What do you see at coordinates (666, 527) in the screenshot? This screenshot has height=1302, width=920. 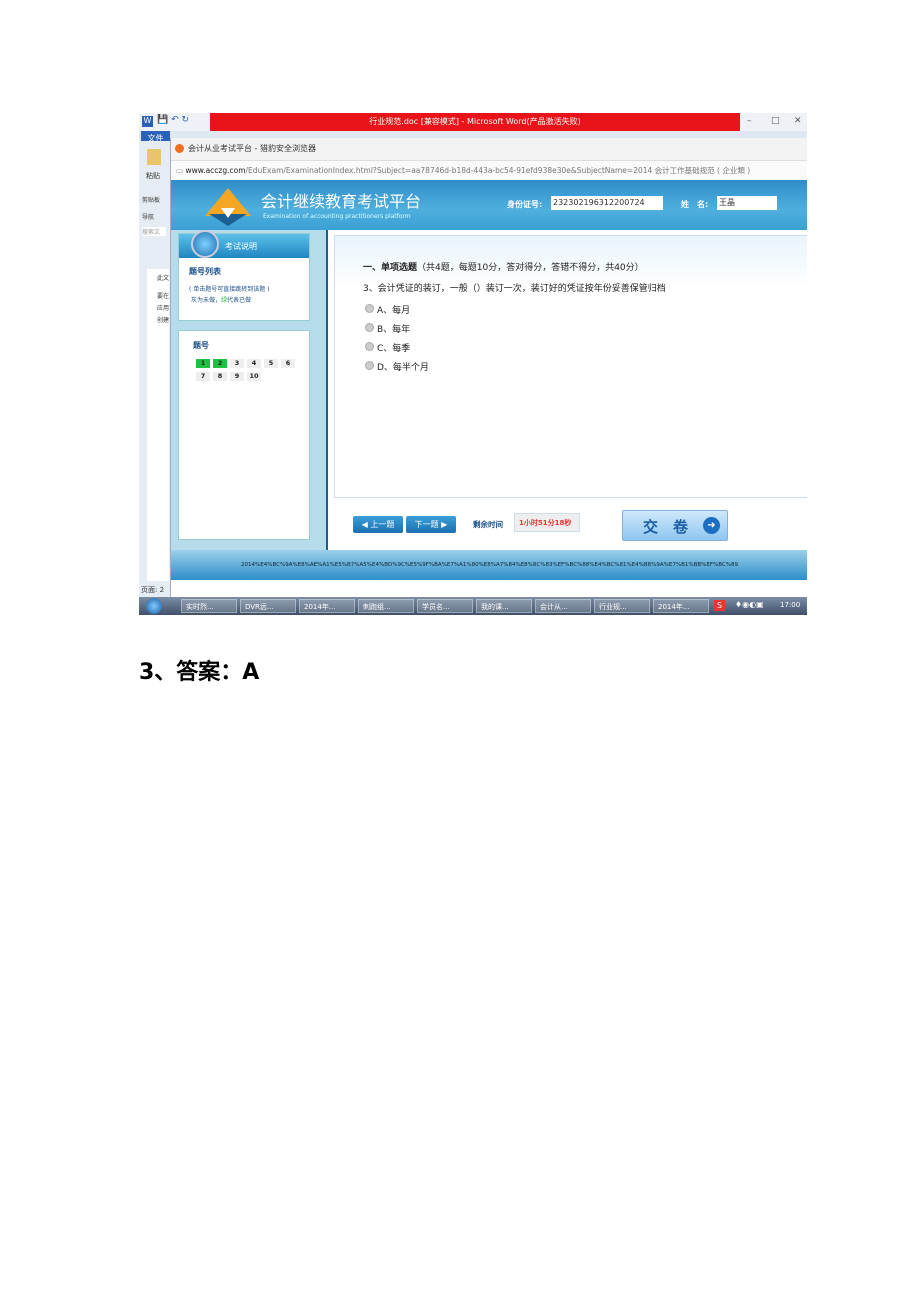 I see `submit-label: 交 卷` at bounding box center [666, 527].